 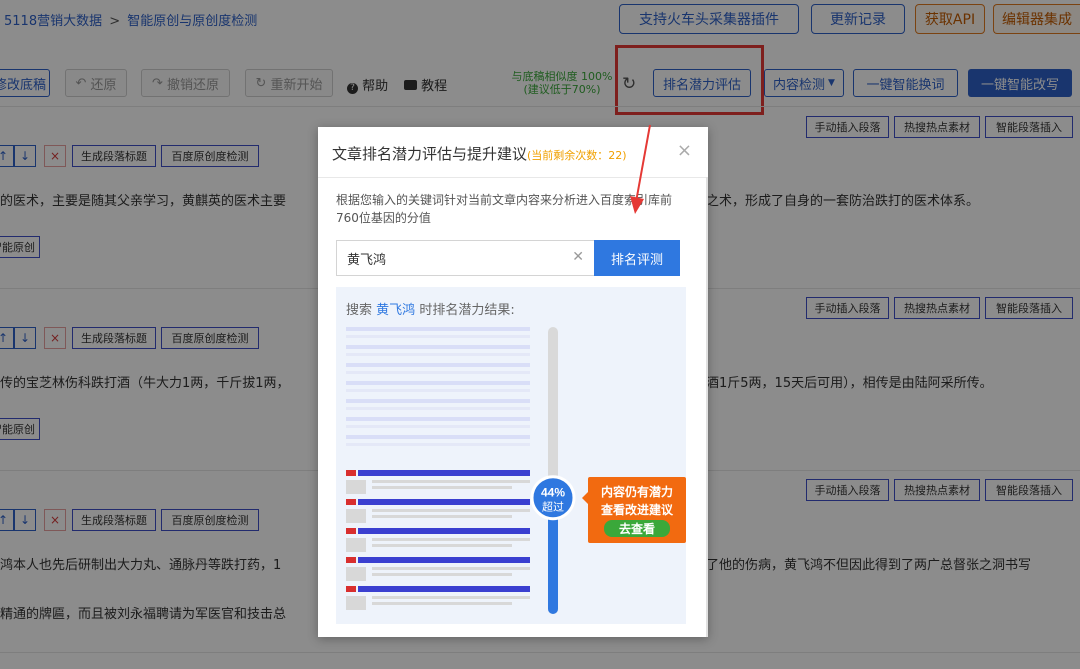 What do you see at coordinates (465, 258) in the screenshot?
I see `keyword-input: 黄飞鸿 ✕` at bounding box center [465, 258].